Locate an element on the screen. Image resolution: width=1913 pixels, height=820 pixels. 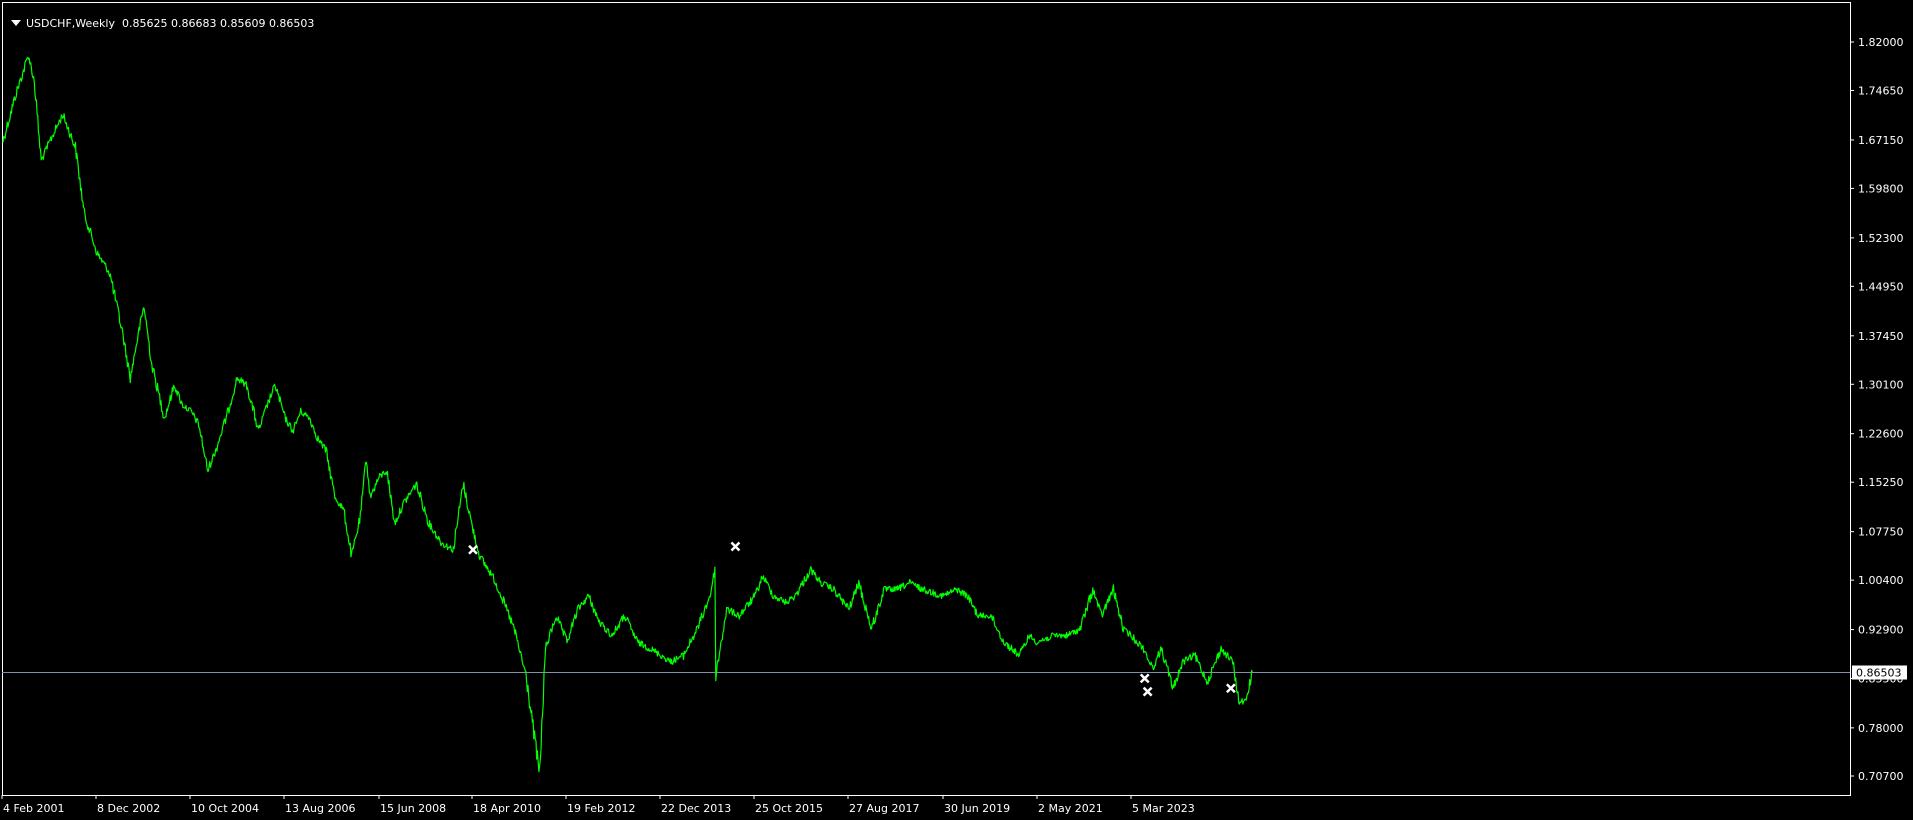
x-tick-label: 25 Oct 2015 is located at coordinates (789, 808).